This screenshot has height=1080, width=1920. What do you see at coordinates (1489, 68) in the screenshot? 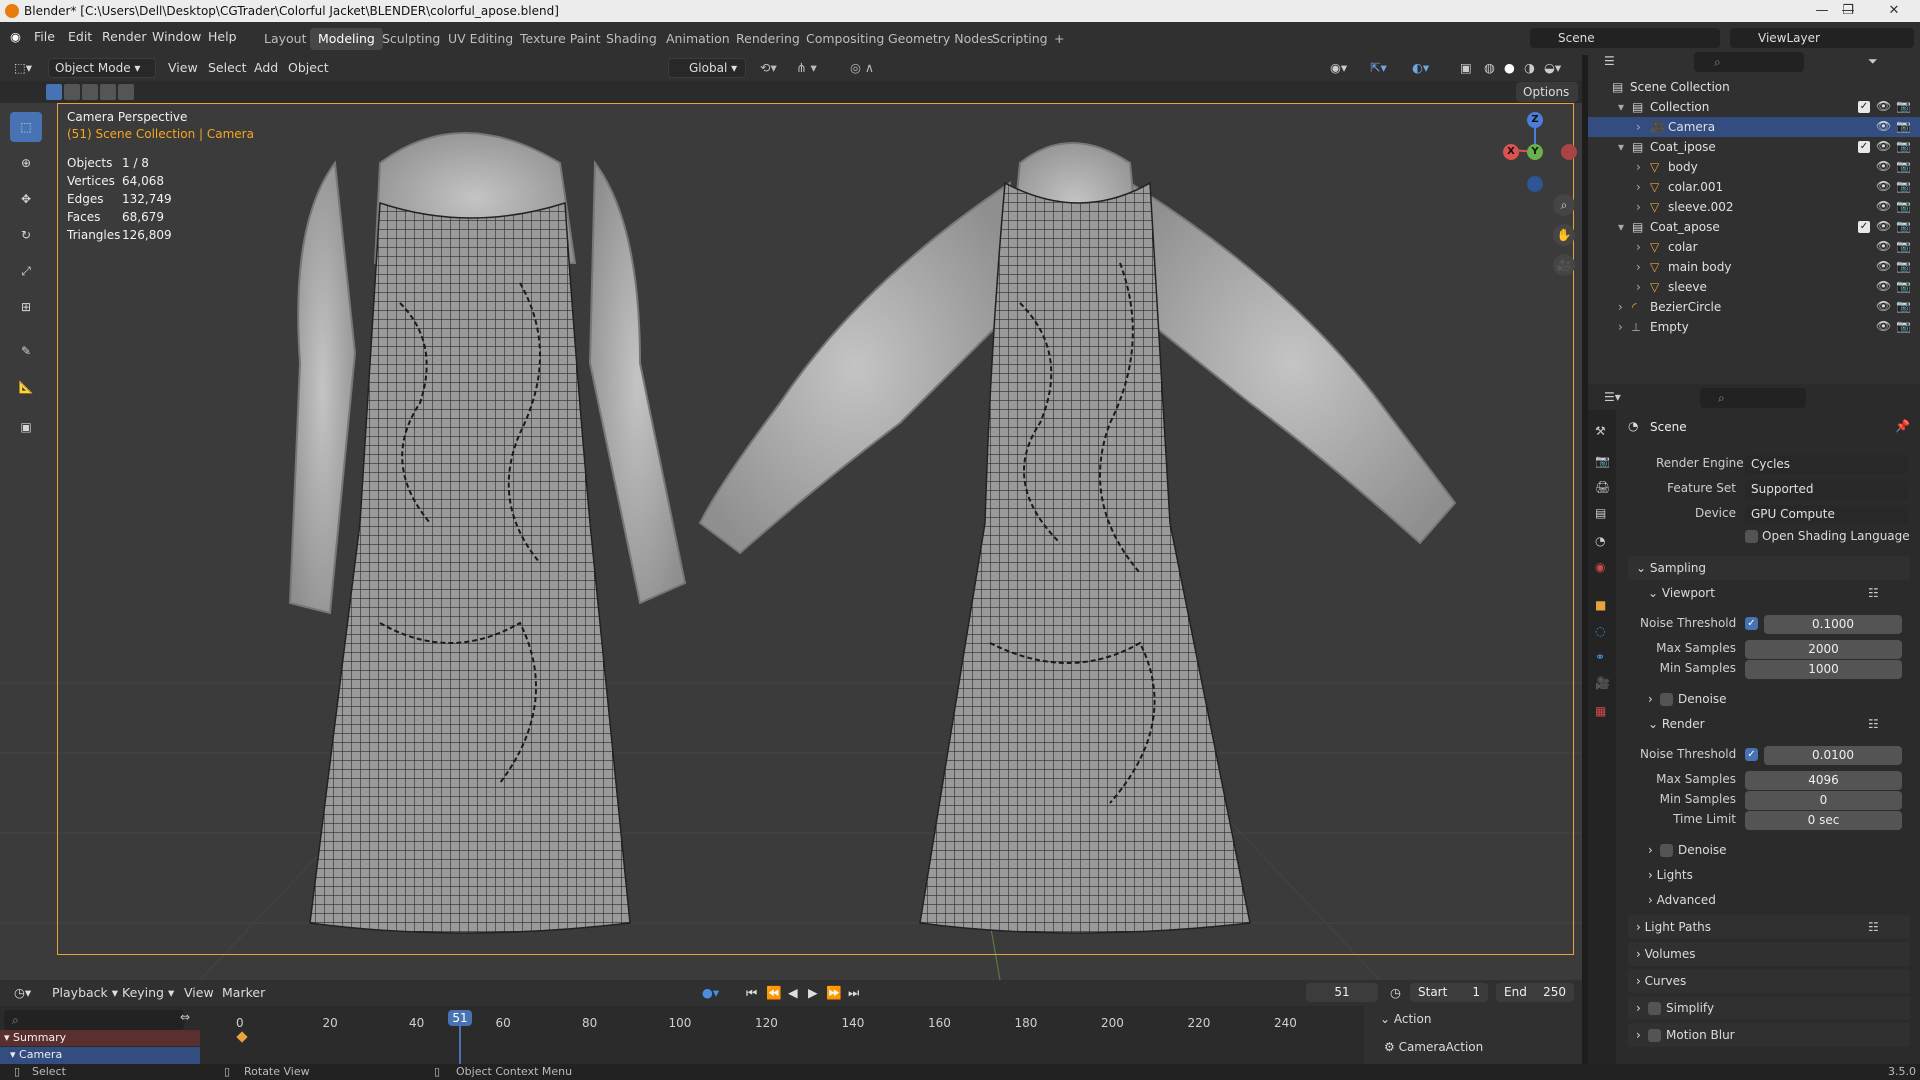
I see `shading-wireframe-icon: ◍` at bounding box center [1489, 68].